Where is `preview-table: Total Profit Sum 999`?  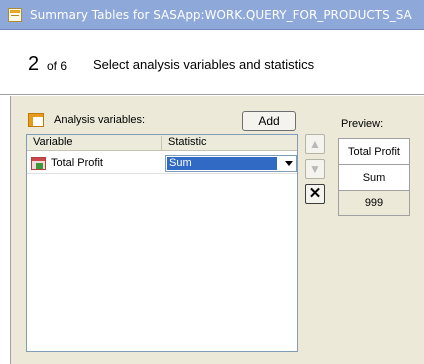 preview-table: Total Profit Sum 999 is located at coordinates (374, 177).